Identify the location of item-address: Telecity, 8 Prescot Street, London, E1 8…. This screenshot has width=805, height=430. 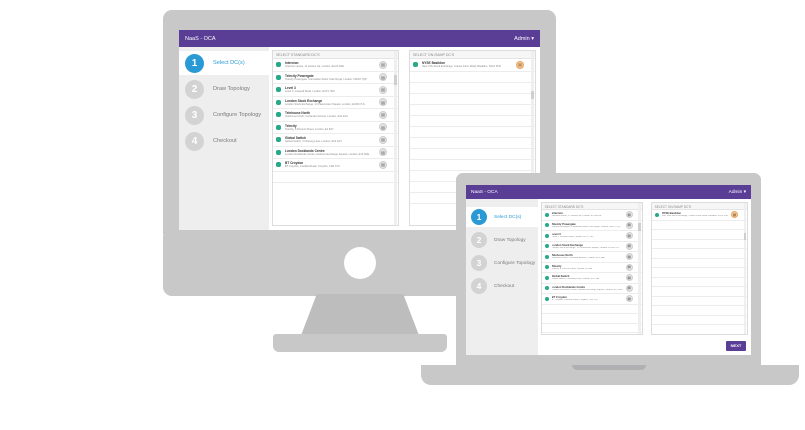
(572, 268).